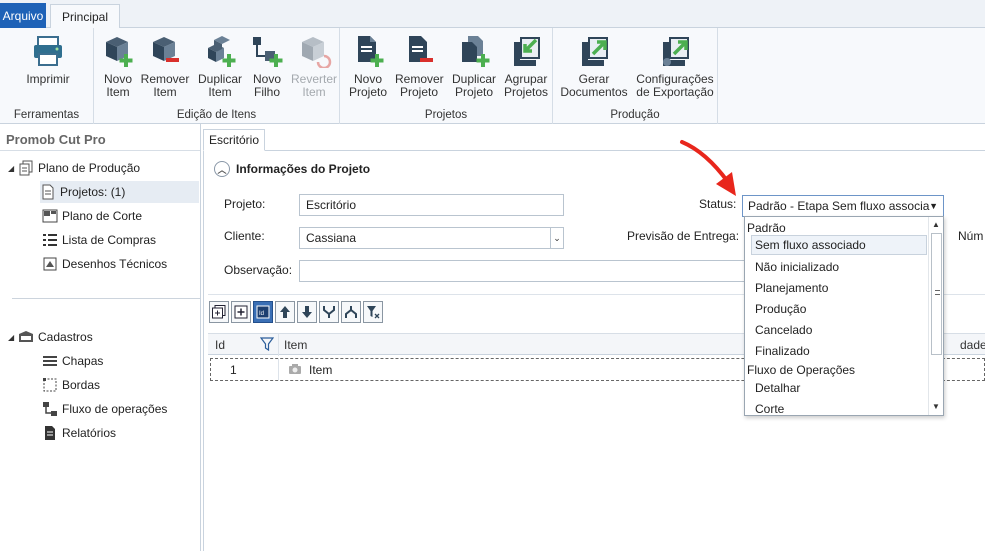 This screenshot has height=551, width=985. What do you see at coordinates (936, 224) in the screenshot?
I see `scroll-up-icon: ▲` at bounding box center [936, 224].